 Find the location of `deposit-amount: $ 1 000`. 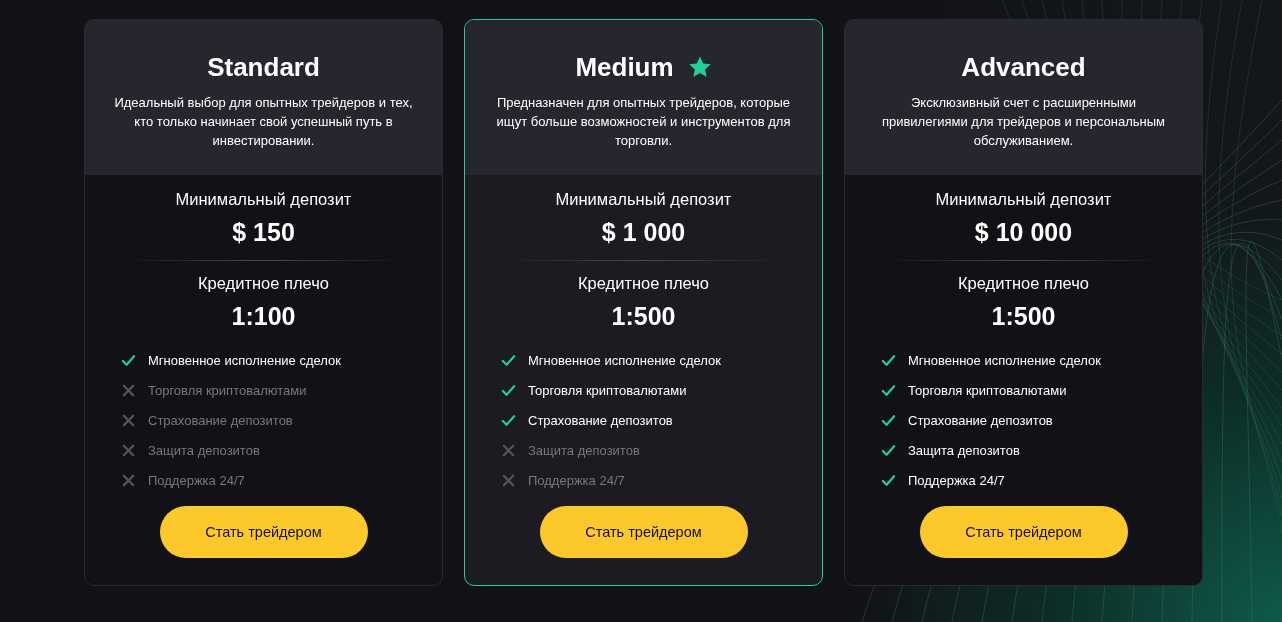

deposit-amount: $ 1 000 is located at coordinates (643, 232).